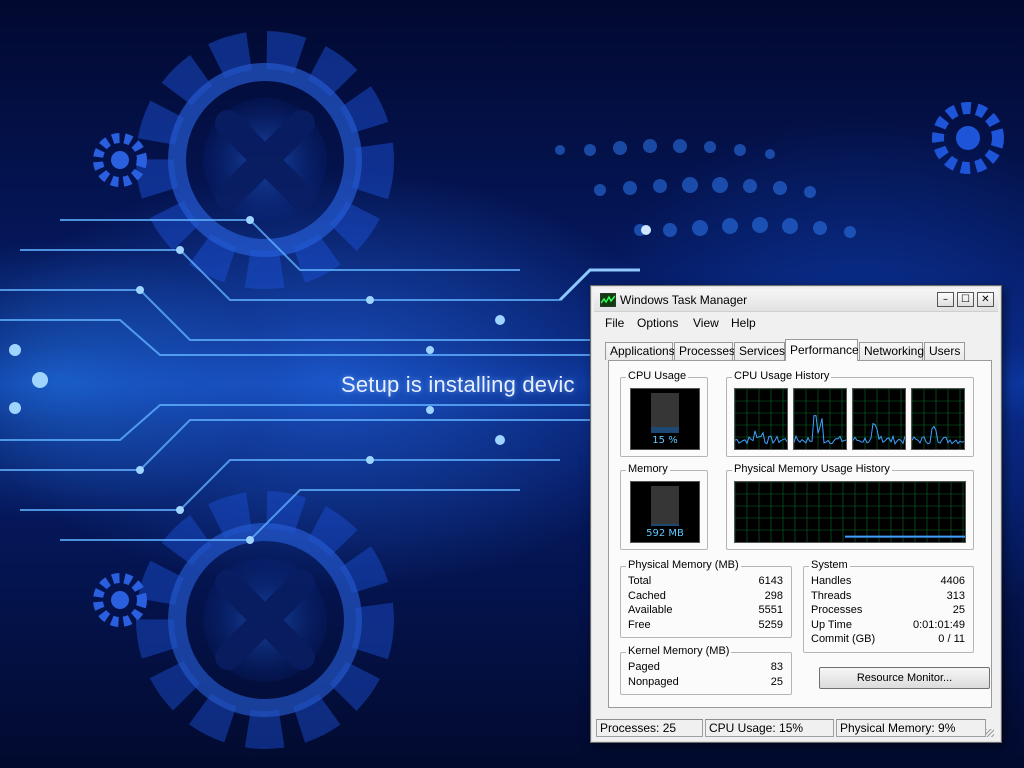  What do you see at coordinates (955, 596) in the screenshot?
I see `system-value: 313` at bounding box center [955, 596].